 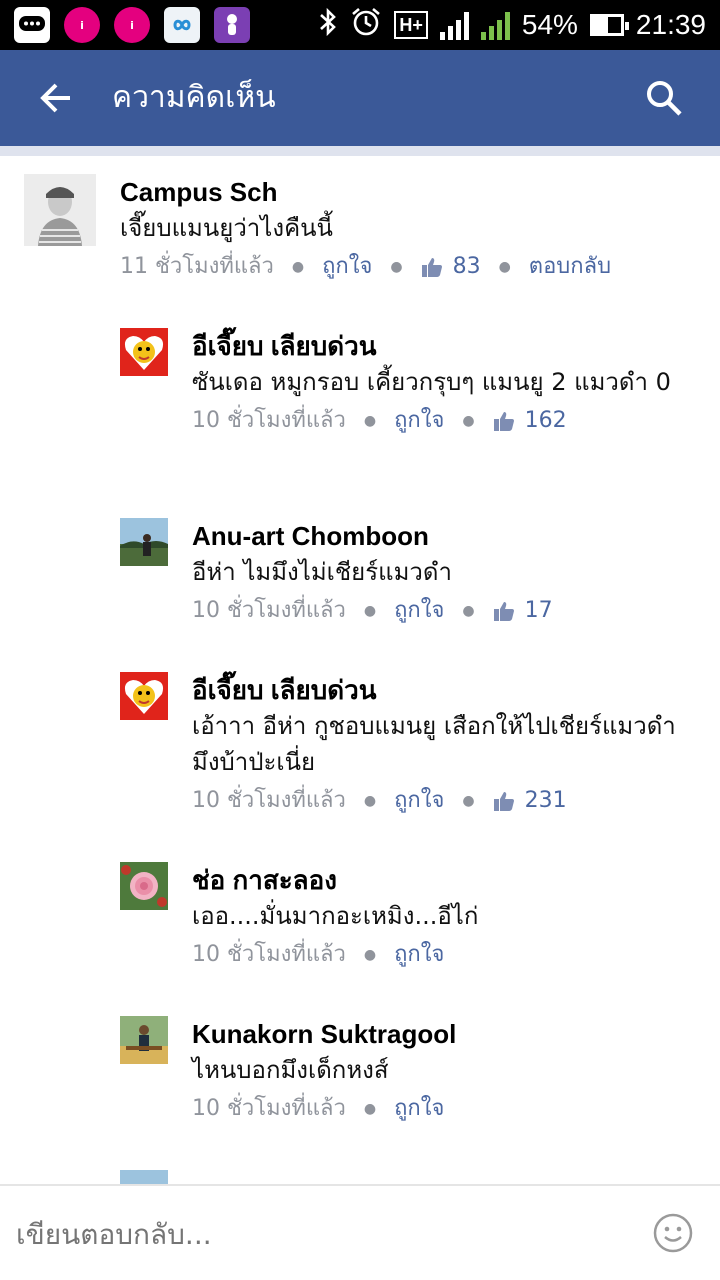 What do you see at coordinates (436, 880) in the screenshot?
I see `commenter-name: ช่อ กาสะลอง` at bounding box center [436, 880].